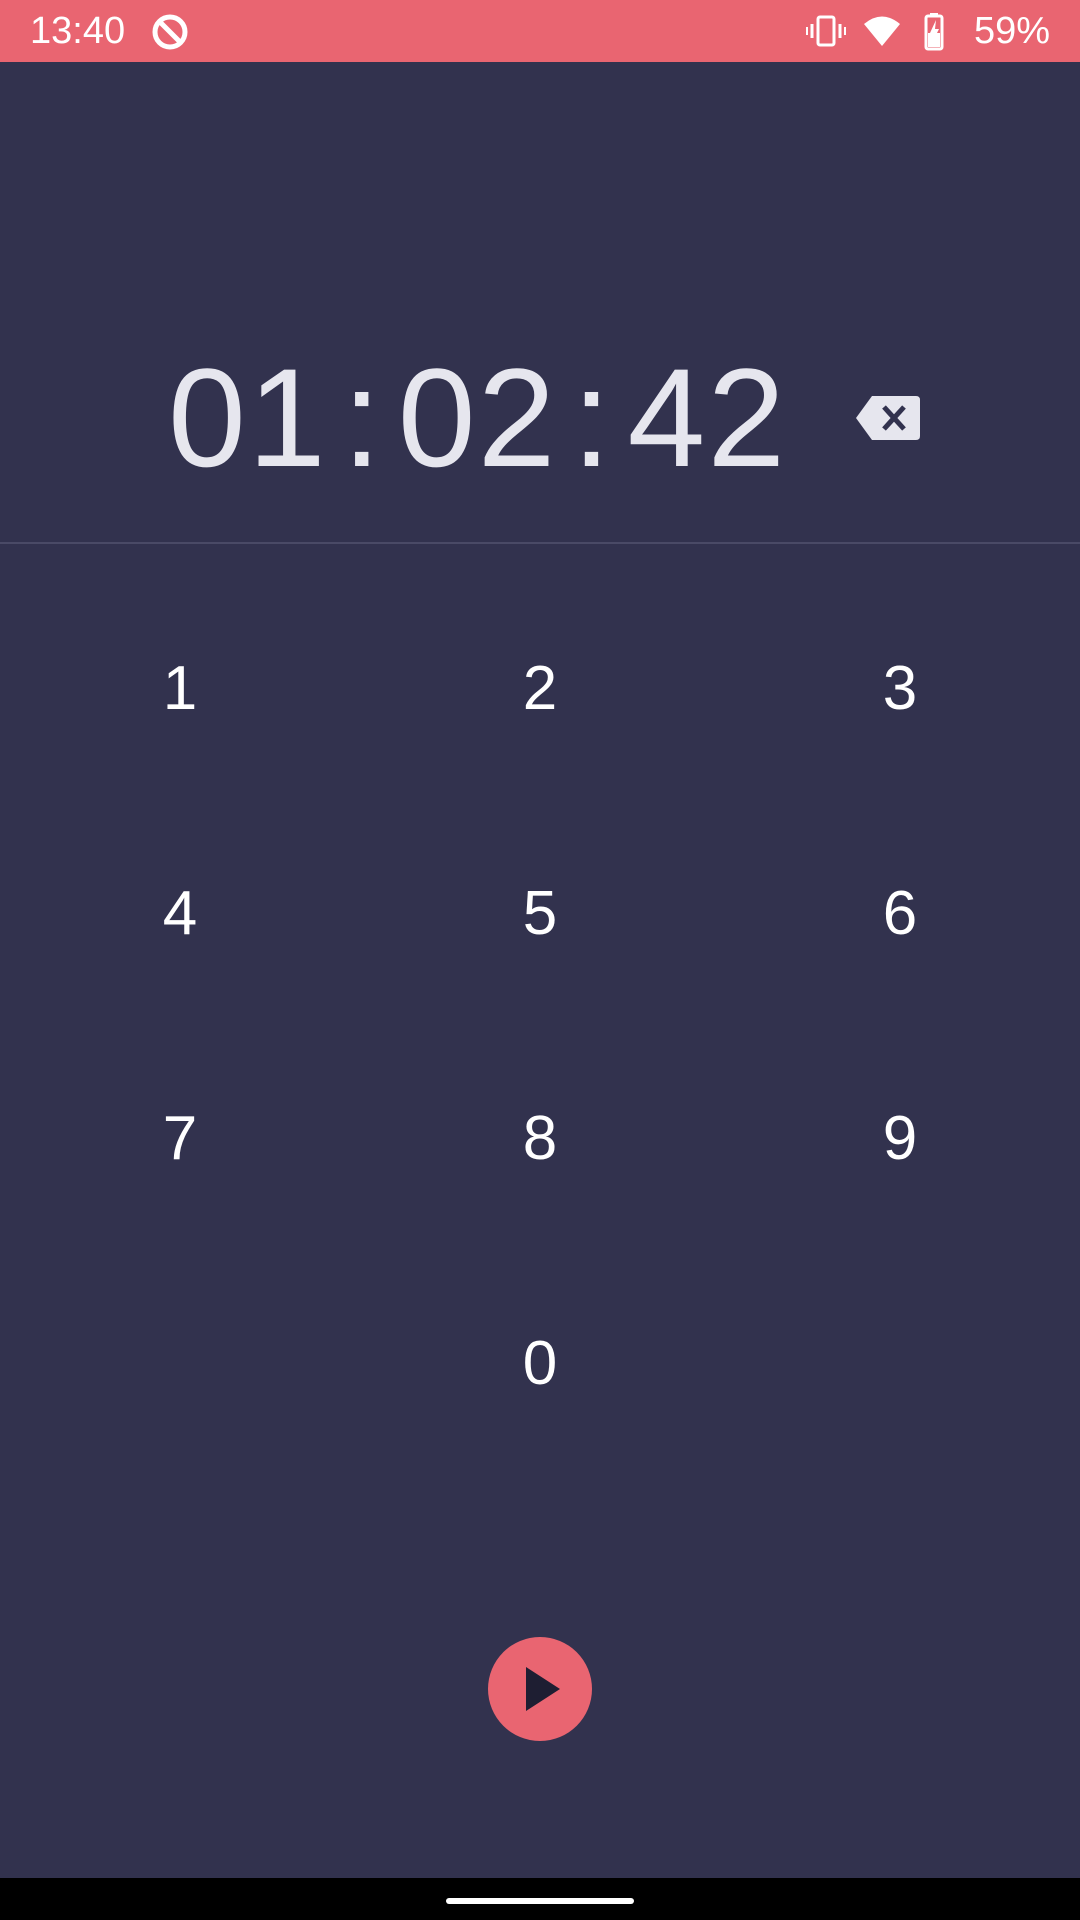 The height and width of the screenshot is (1920, 1080). Describe the element at coordinates (78, 31) in the screenshot. I see `status-time: 13:40` at that location.